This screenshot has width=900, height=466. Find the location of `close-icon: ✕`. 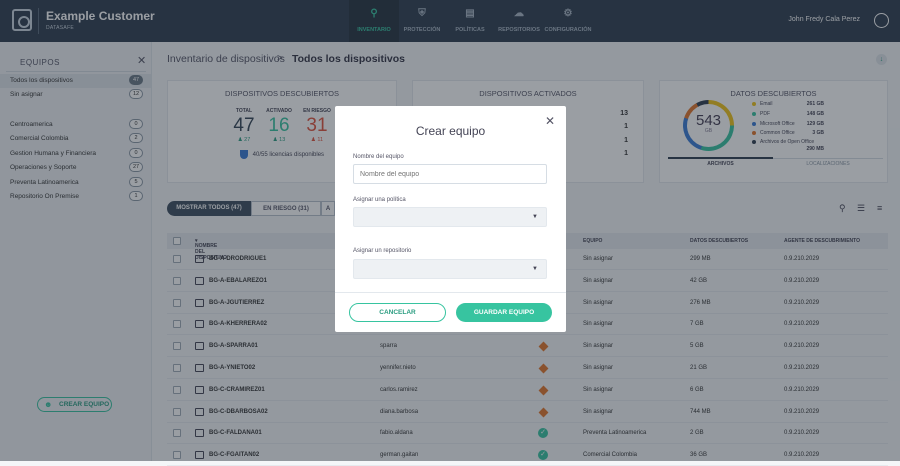

close-icon: ✕ is located at coordinates (550, 121).